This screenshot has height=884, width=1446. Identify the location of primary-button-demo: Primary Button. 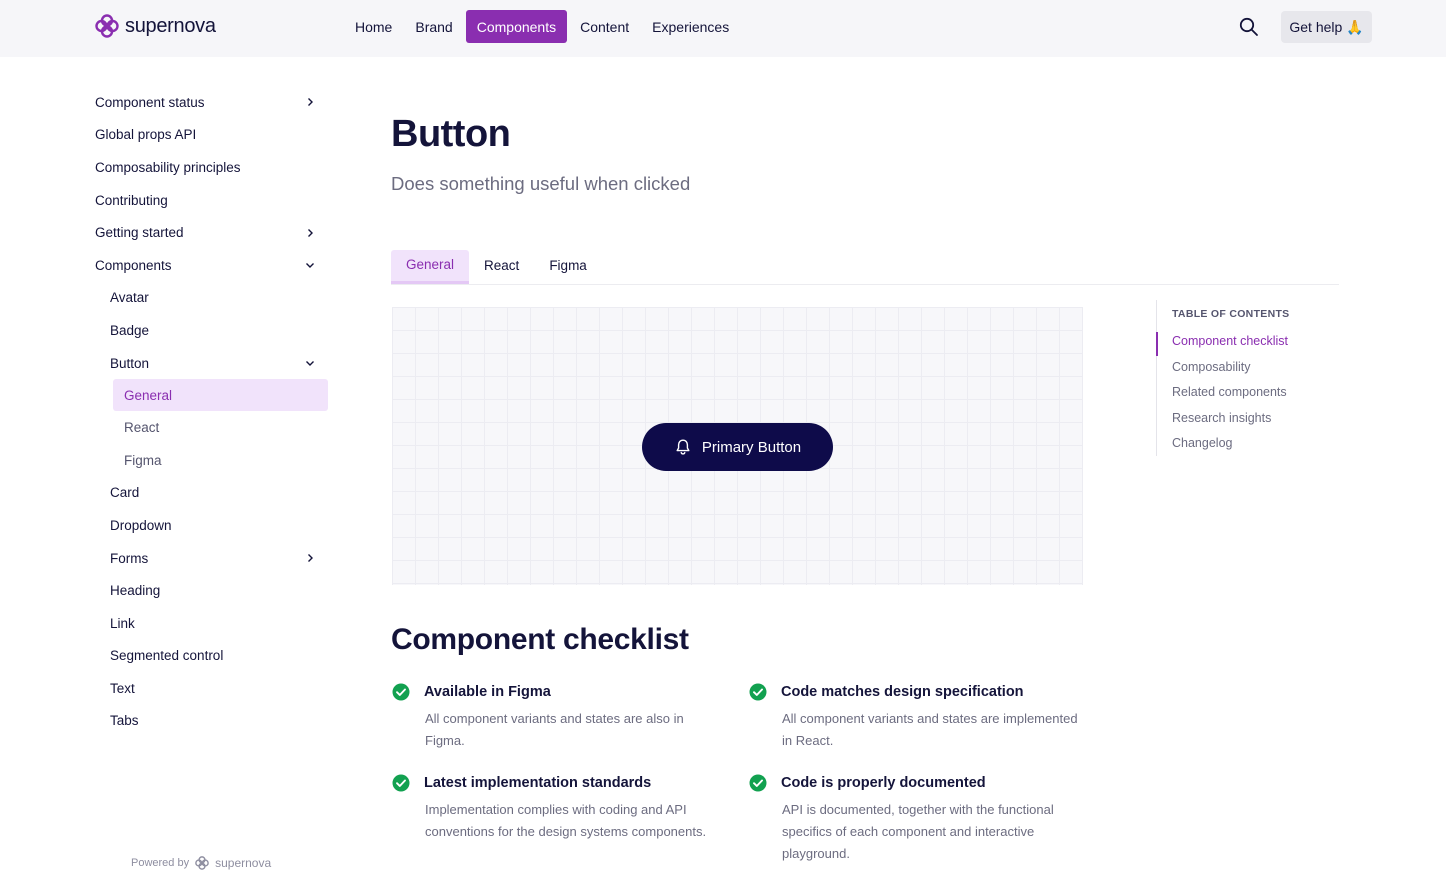
(737, 447).